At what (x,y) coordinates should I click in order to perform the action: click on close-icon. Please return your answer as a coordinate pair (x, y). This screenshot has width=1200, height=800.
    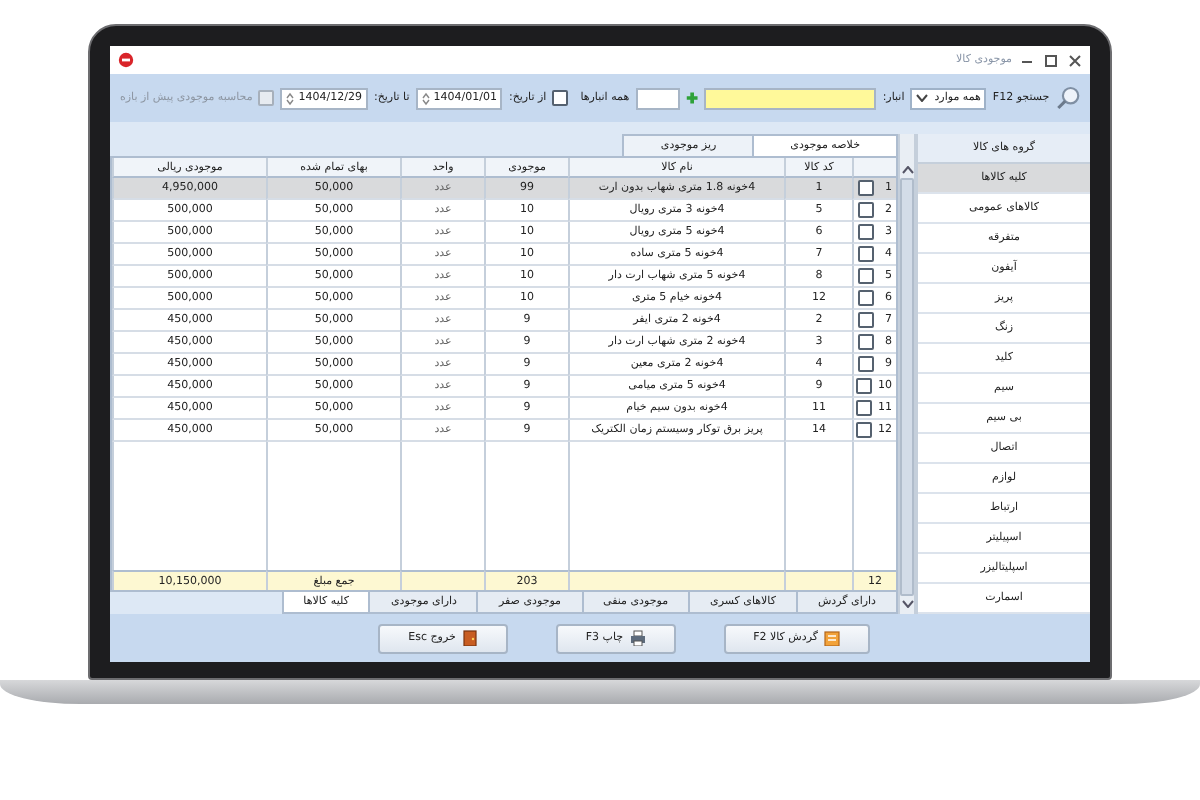
    Looking at the image, I should click on (1075, 60).